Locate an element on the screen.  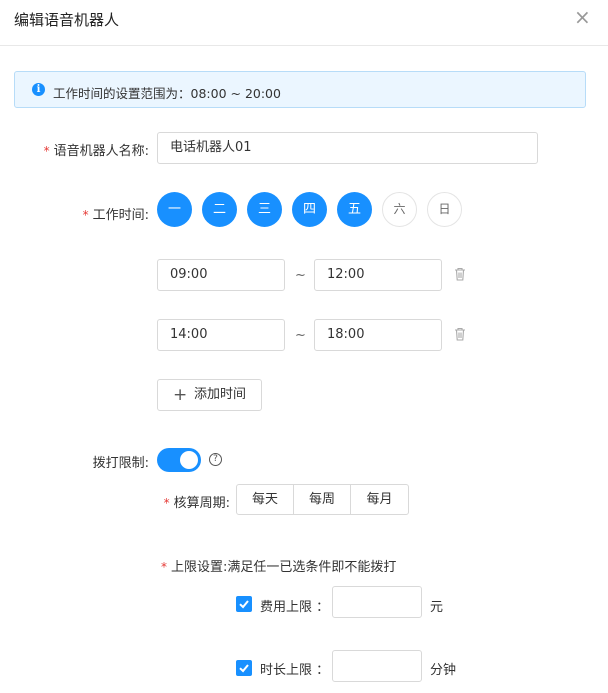
time-range-1-end: 12:00 is located at coordinates (378, 275).